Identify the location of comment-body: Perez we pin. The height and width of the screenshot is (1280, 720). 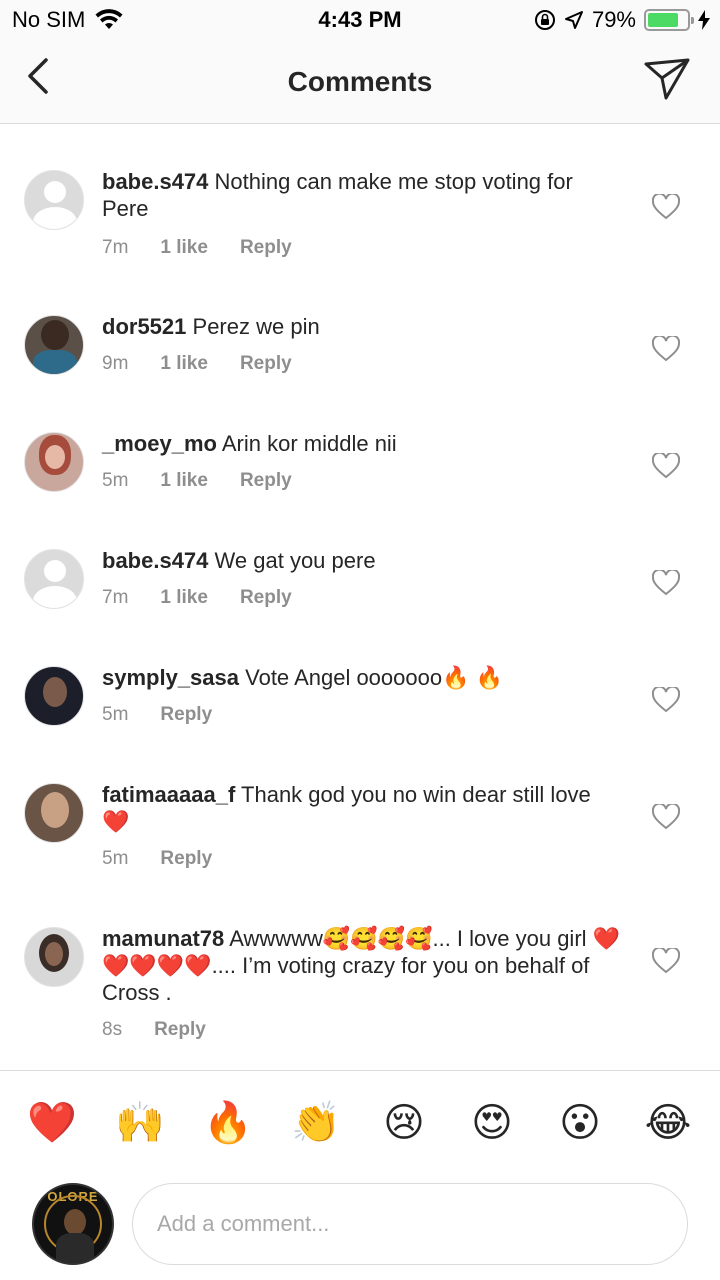
(256, 326).